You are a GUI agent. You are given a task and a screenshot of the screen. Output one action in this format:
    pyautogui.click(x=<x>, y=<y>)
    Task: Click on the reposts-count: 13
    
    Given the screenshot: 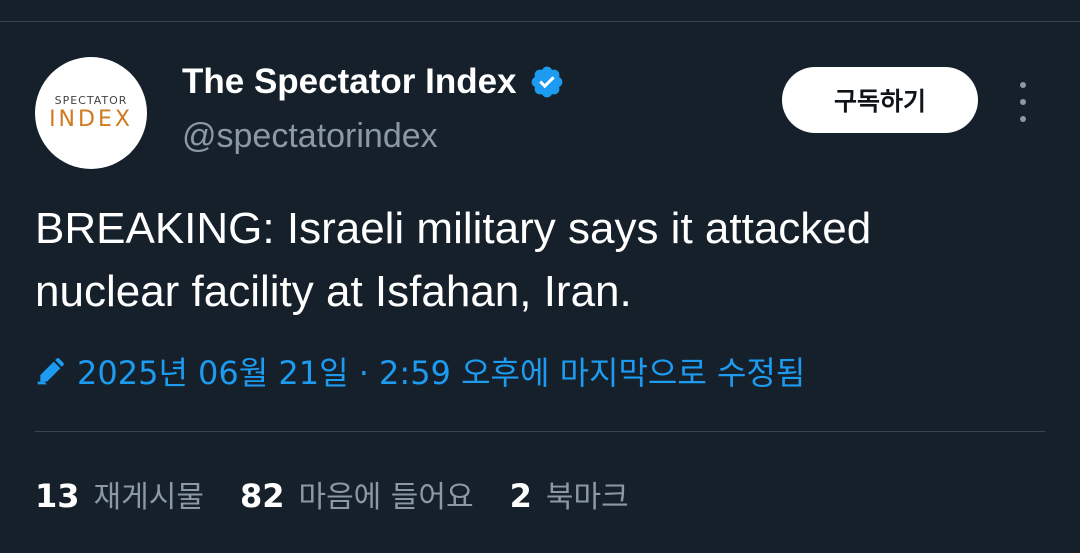 What is the action you would take?
    pyautogui.click(x=57, y=496)
    